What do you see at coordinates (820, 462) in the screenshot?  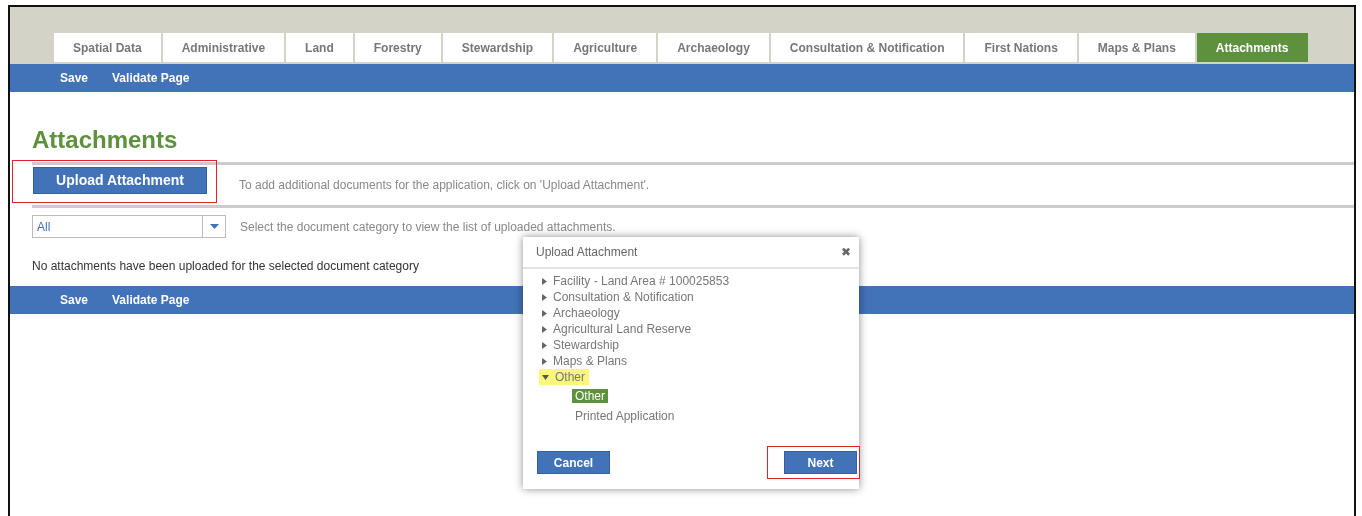 I see `next-button: Next` at bounding box center [820, 462].